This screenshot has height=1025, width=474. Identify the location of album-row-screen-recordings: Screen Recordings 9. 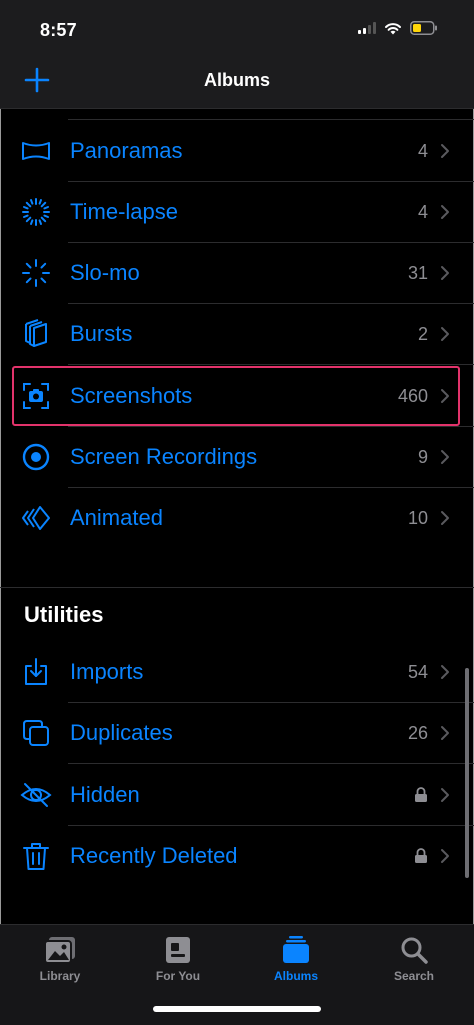
(237, 457).